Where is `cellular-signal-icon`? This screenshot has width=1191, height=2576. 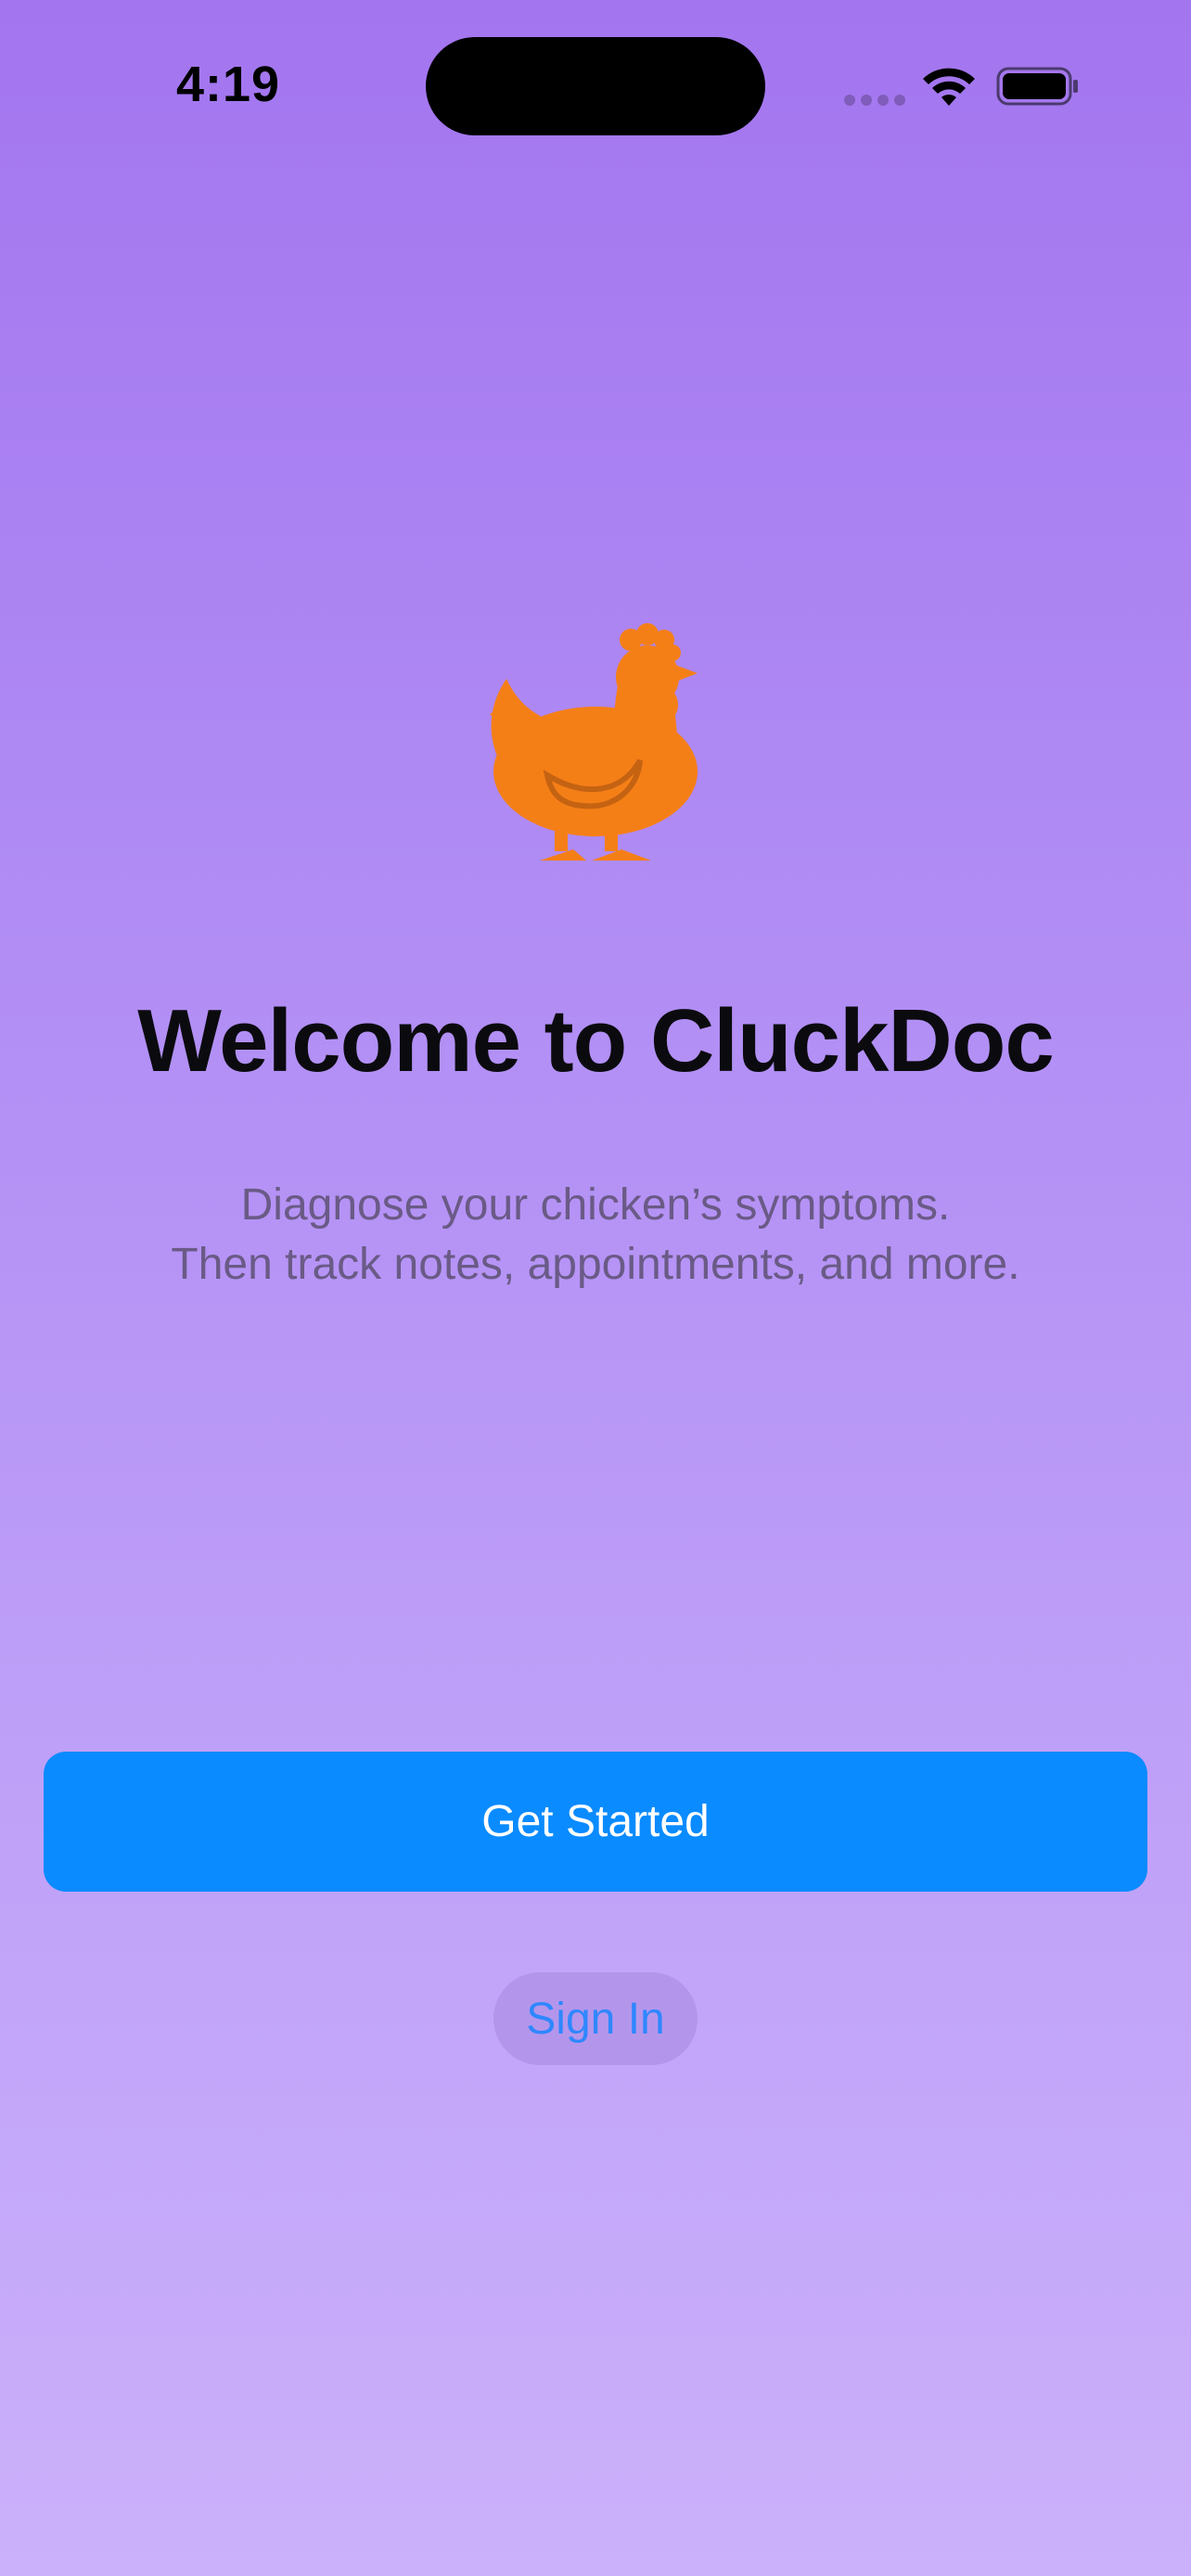
cellular-signal-icon is located at coordinates (874, 100).